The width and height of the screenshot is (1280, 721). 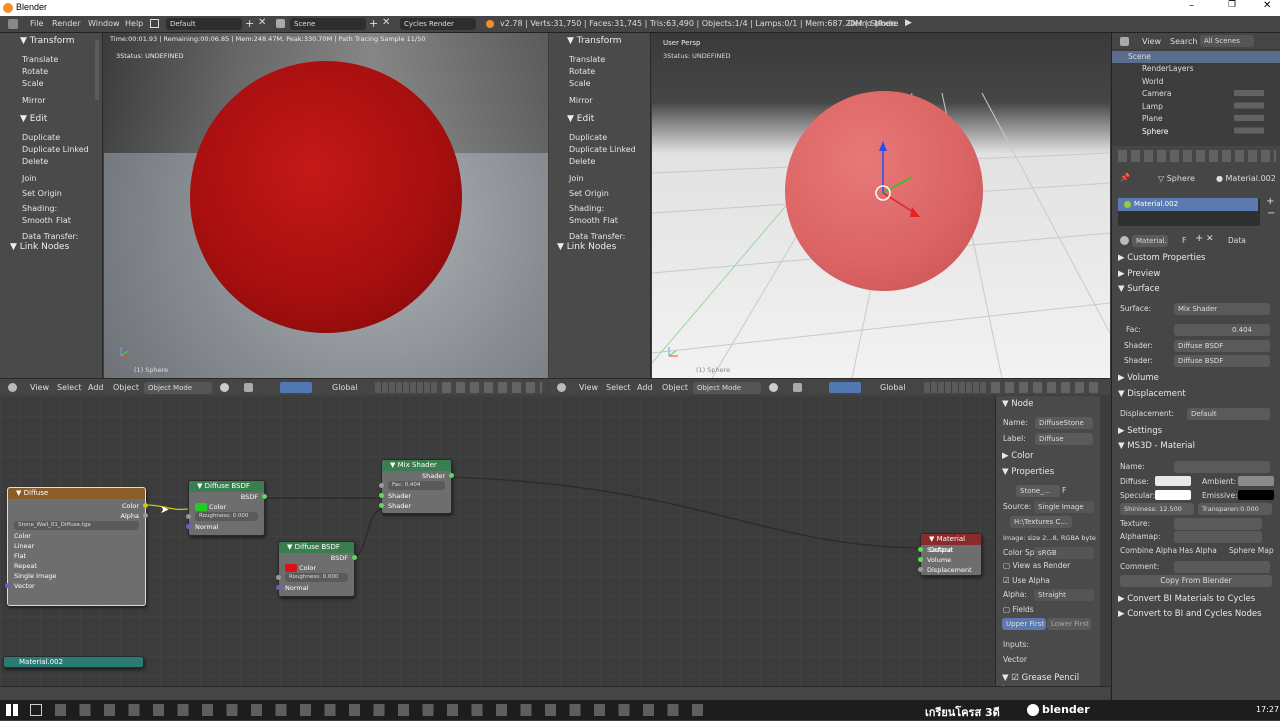 What do you see at coordinates (579, 162) in the screenshot?
I see `delete-button-2: Delete` at bounding box center [579, 162].